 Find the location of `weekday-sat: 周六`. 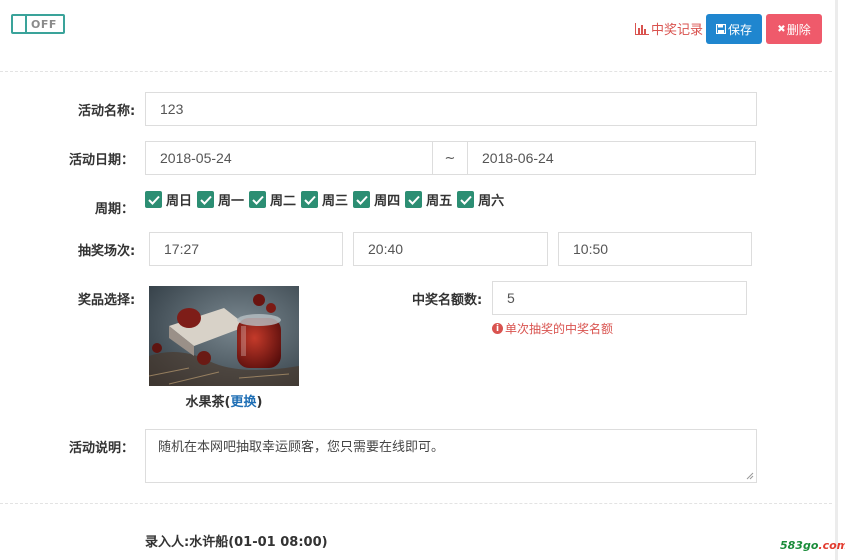

weekday-sat: 周六 is located at coordinates (482, 199).